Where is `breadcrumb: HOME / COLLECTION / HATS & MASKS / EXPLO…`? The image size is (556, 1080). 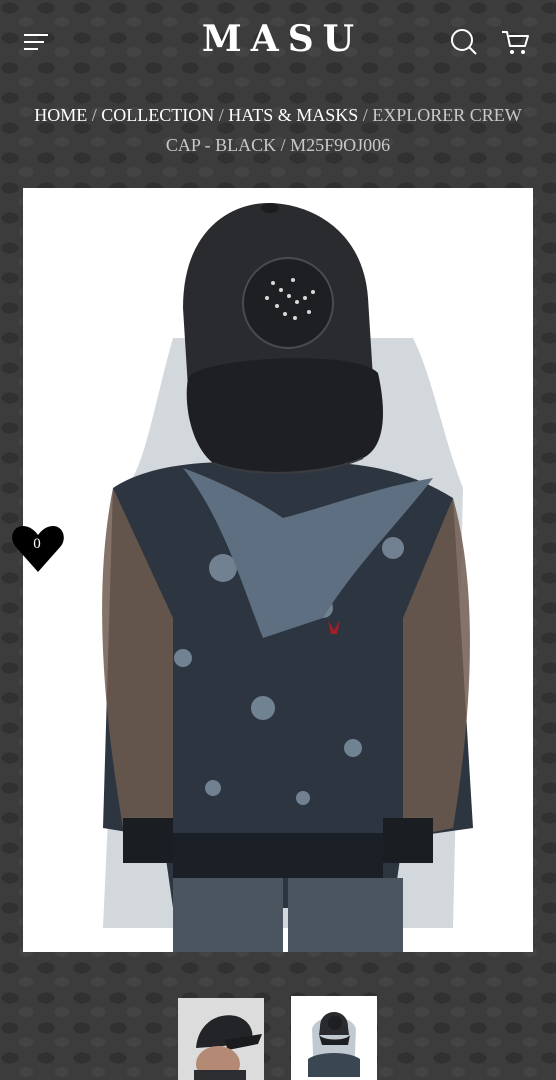
breadcrumb: HOME / COLLECTION / HATS & MASKS / EXPLO… is located at coordinates (278, 130).